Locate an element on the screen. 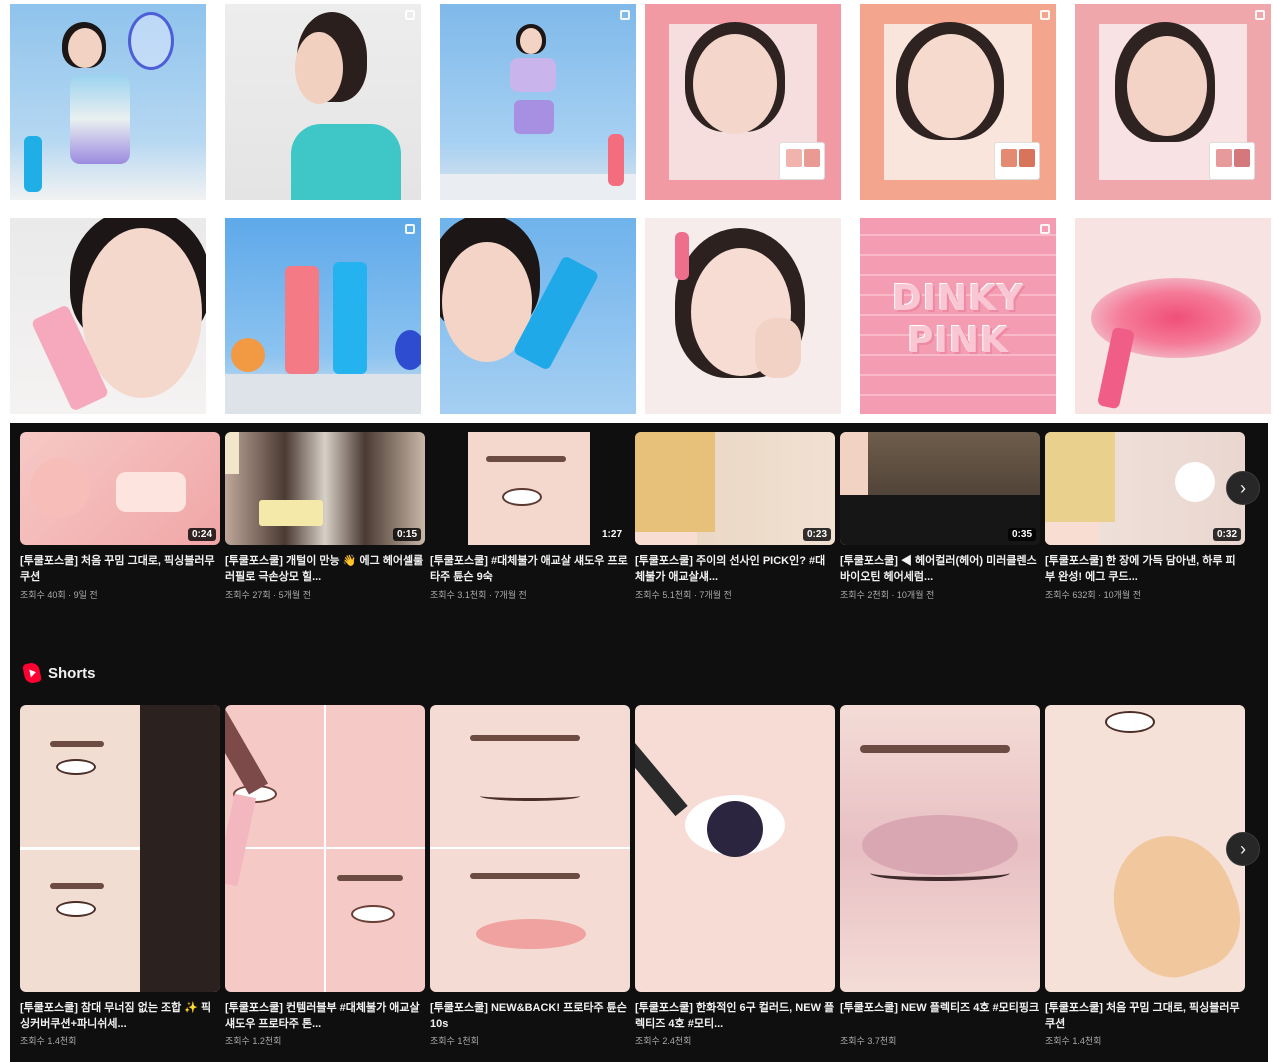 This screenshot has width=1273, height=1062. post-dinky-pink: DINKY PINK is located at coordinates (958, 316).